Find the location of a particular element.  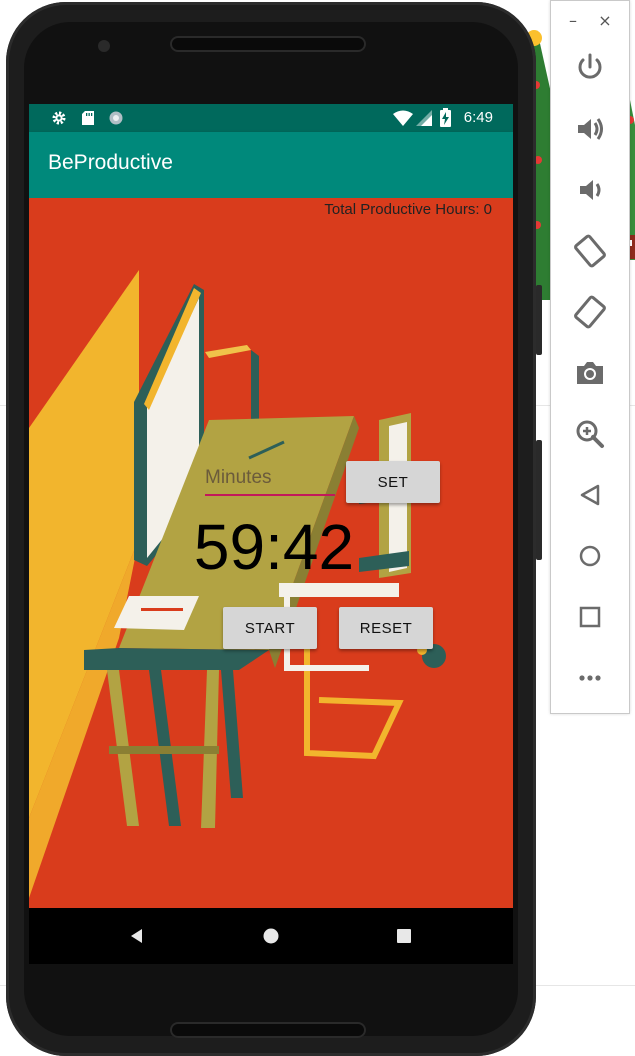

rotate-left-icon is located at coordinates (590, 251).